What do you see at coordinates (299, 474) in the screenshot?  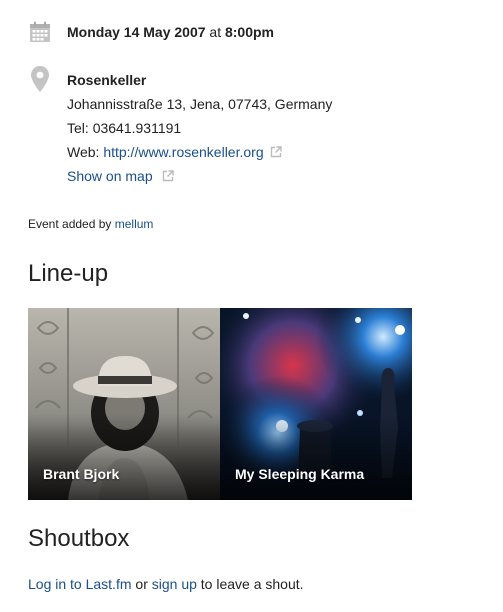 I see `artist-name: My Sleeping Karma` at bounding box center [299, 474].